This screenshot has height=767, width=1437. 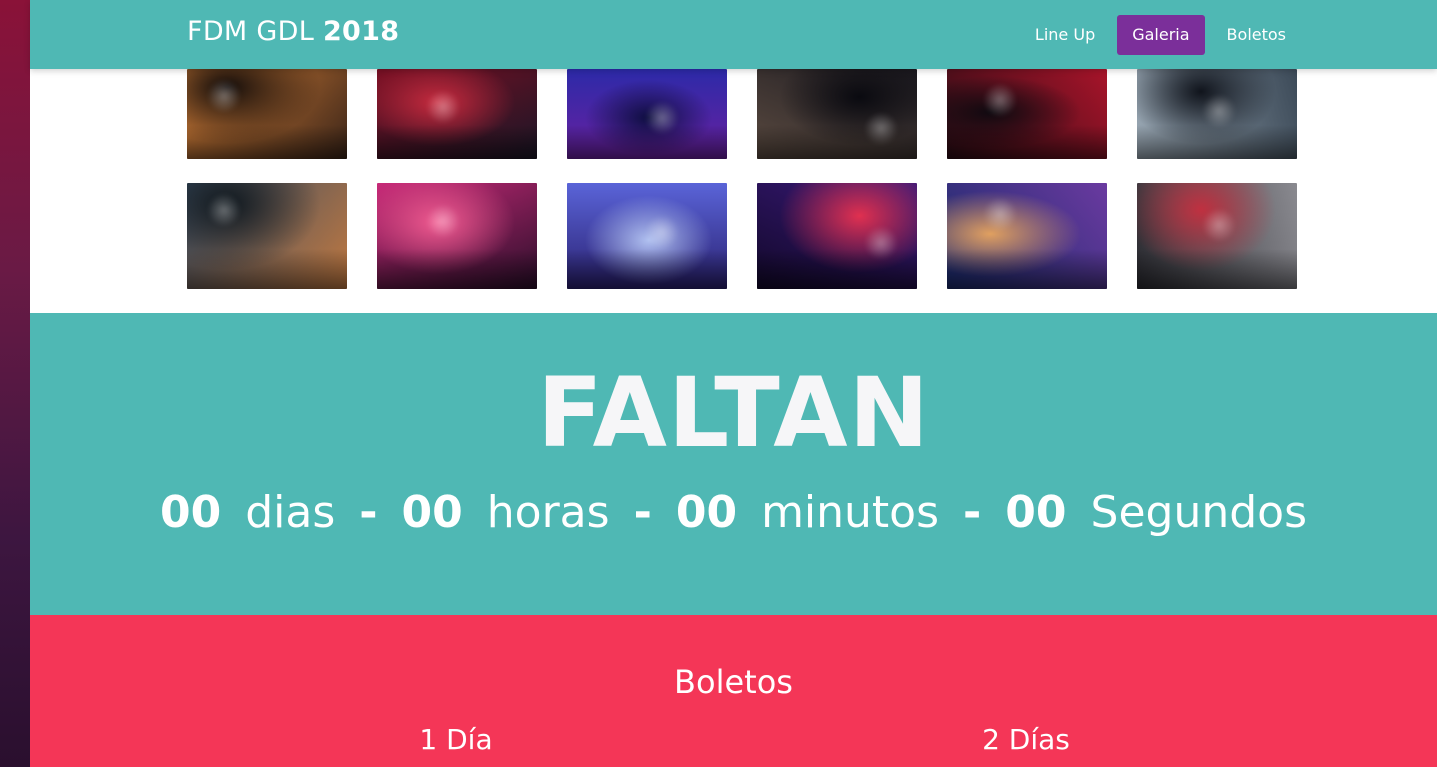 I want to click on nav-links: Line Up Galeria Boletos, so click(x=1160, y=35).